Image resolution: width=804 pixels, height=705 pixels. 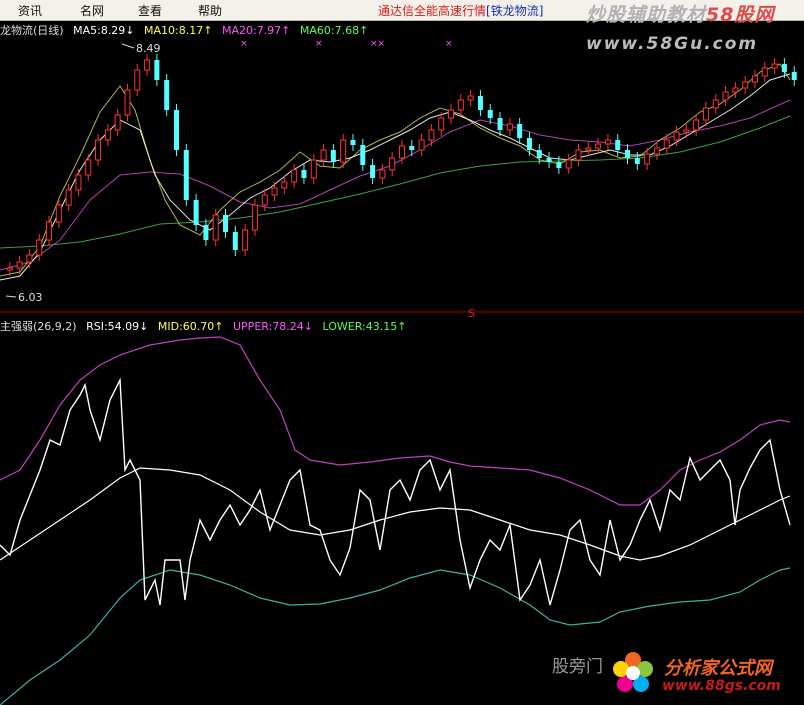 I want to click on price-high-pointer, so click(x=128, y=46).